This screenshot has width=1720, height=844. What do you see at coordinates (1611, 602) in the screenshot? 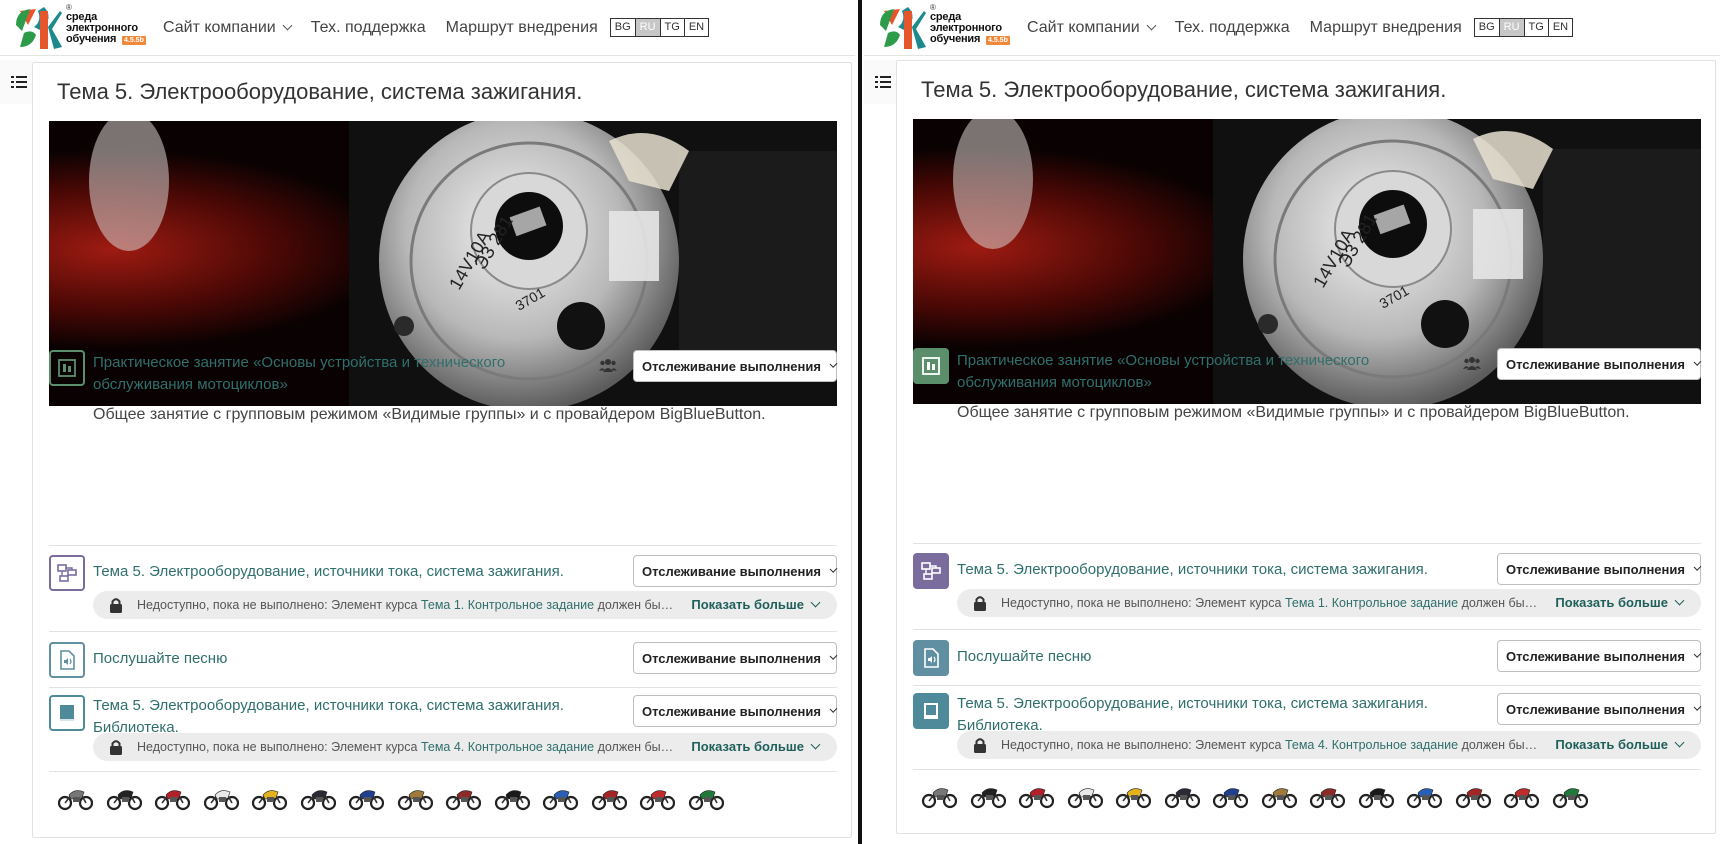
I see `show-more-label: Показать больше` at bounding box center [1611, 602].